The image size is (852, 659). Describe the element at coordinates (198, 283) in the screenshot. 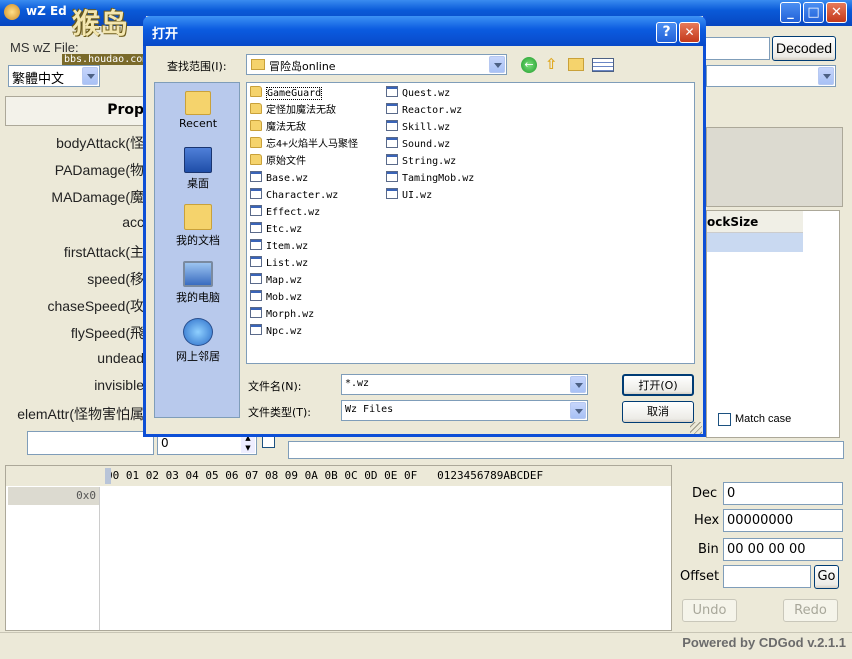

I see `place-my-computer: 我的电脑` at that location.